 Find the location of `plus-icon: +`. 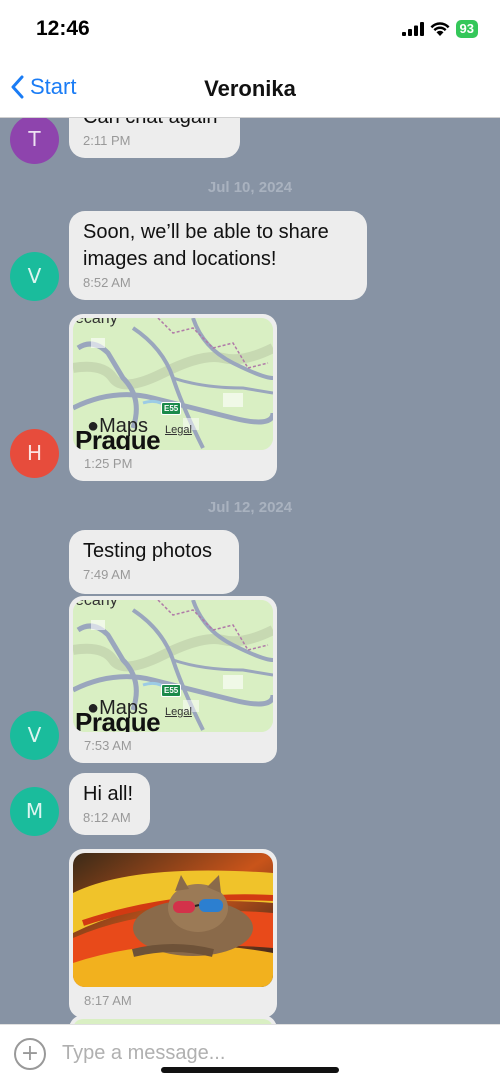

plus-icon: + is located at coordinates (30, 1053).